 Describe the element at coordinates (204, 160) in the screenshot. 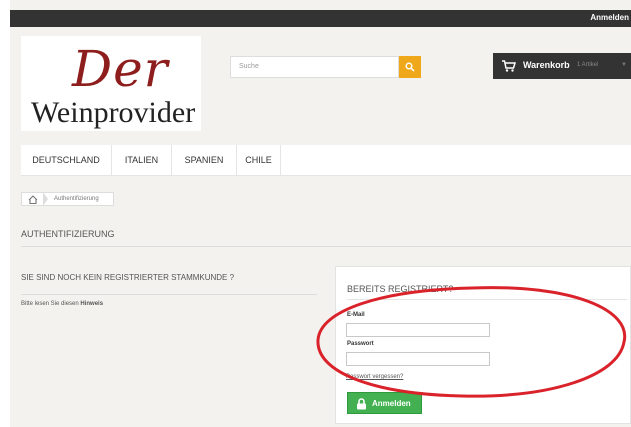

I see `menu-item-spanien: SPANIEN` at that location.